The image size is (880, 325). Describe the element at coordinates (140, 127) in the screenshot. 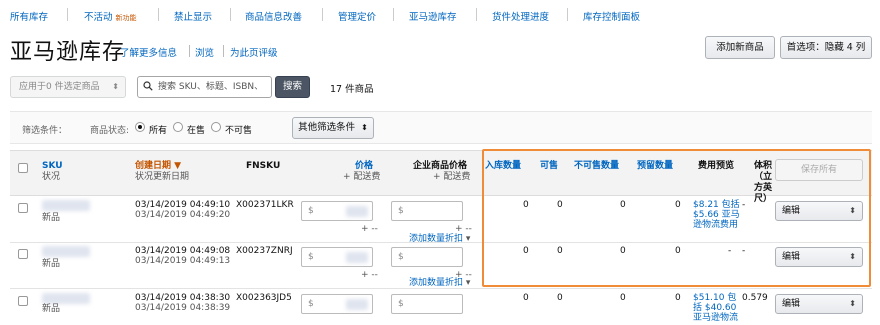

I see `radio-all` at that location.